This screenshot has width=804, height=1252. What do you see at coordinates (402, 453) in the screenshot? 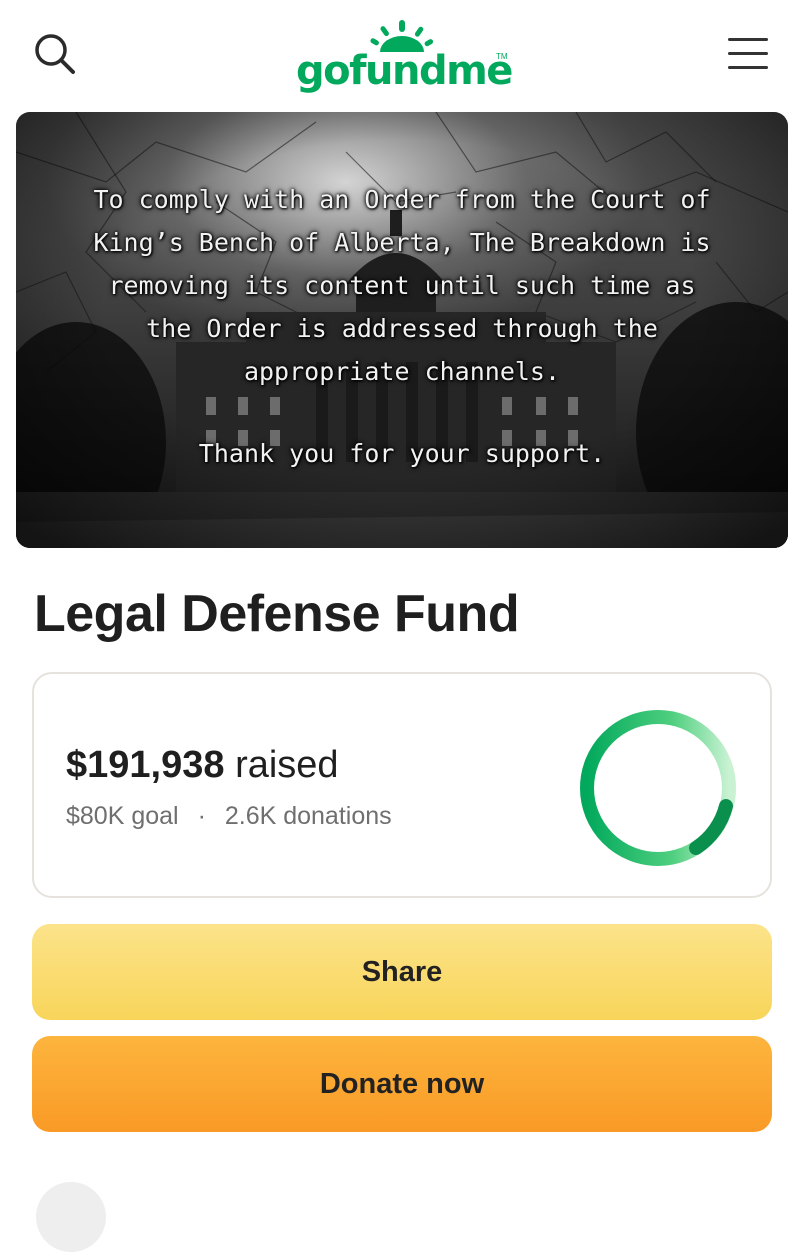
I see `hero-thanks-text: Thank you for your support.` at bounding box center [402, 453].